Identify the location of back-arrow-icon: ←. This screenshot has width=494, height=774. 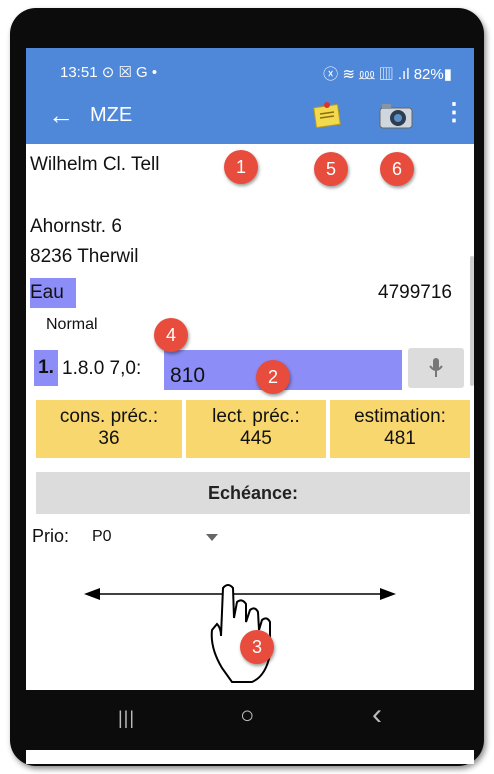
(61, 115).